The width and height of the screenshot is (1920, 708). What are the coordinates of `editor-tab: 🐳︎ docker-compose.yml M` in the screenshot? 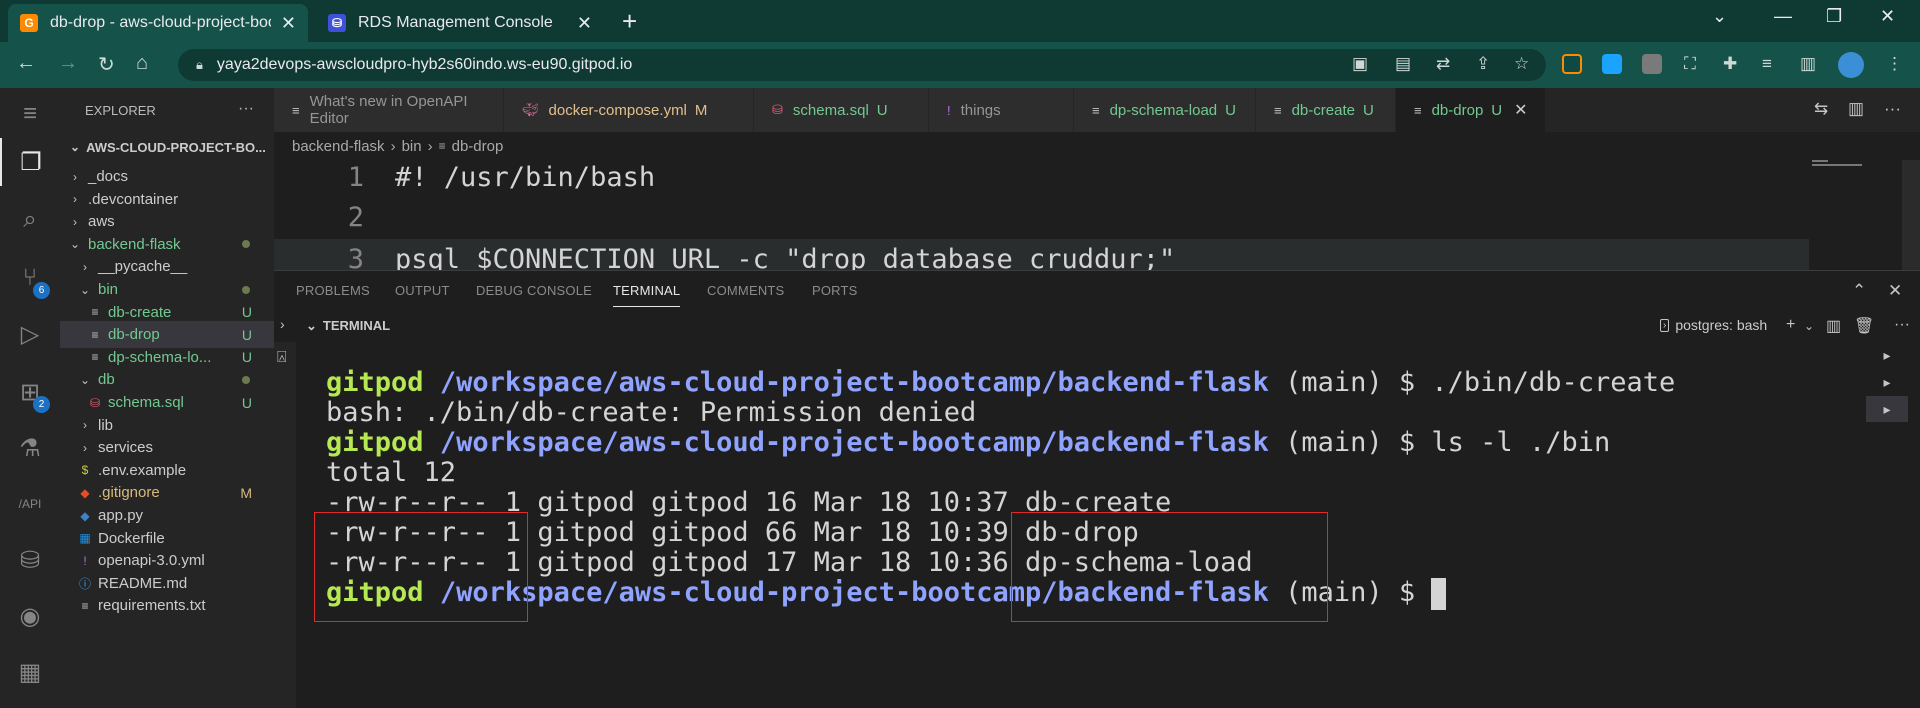 It's located at (629, 110).